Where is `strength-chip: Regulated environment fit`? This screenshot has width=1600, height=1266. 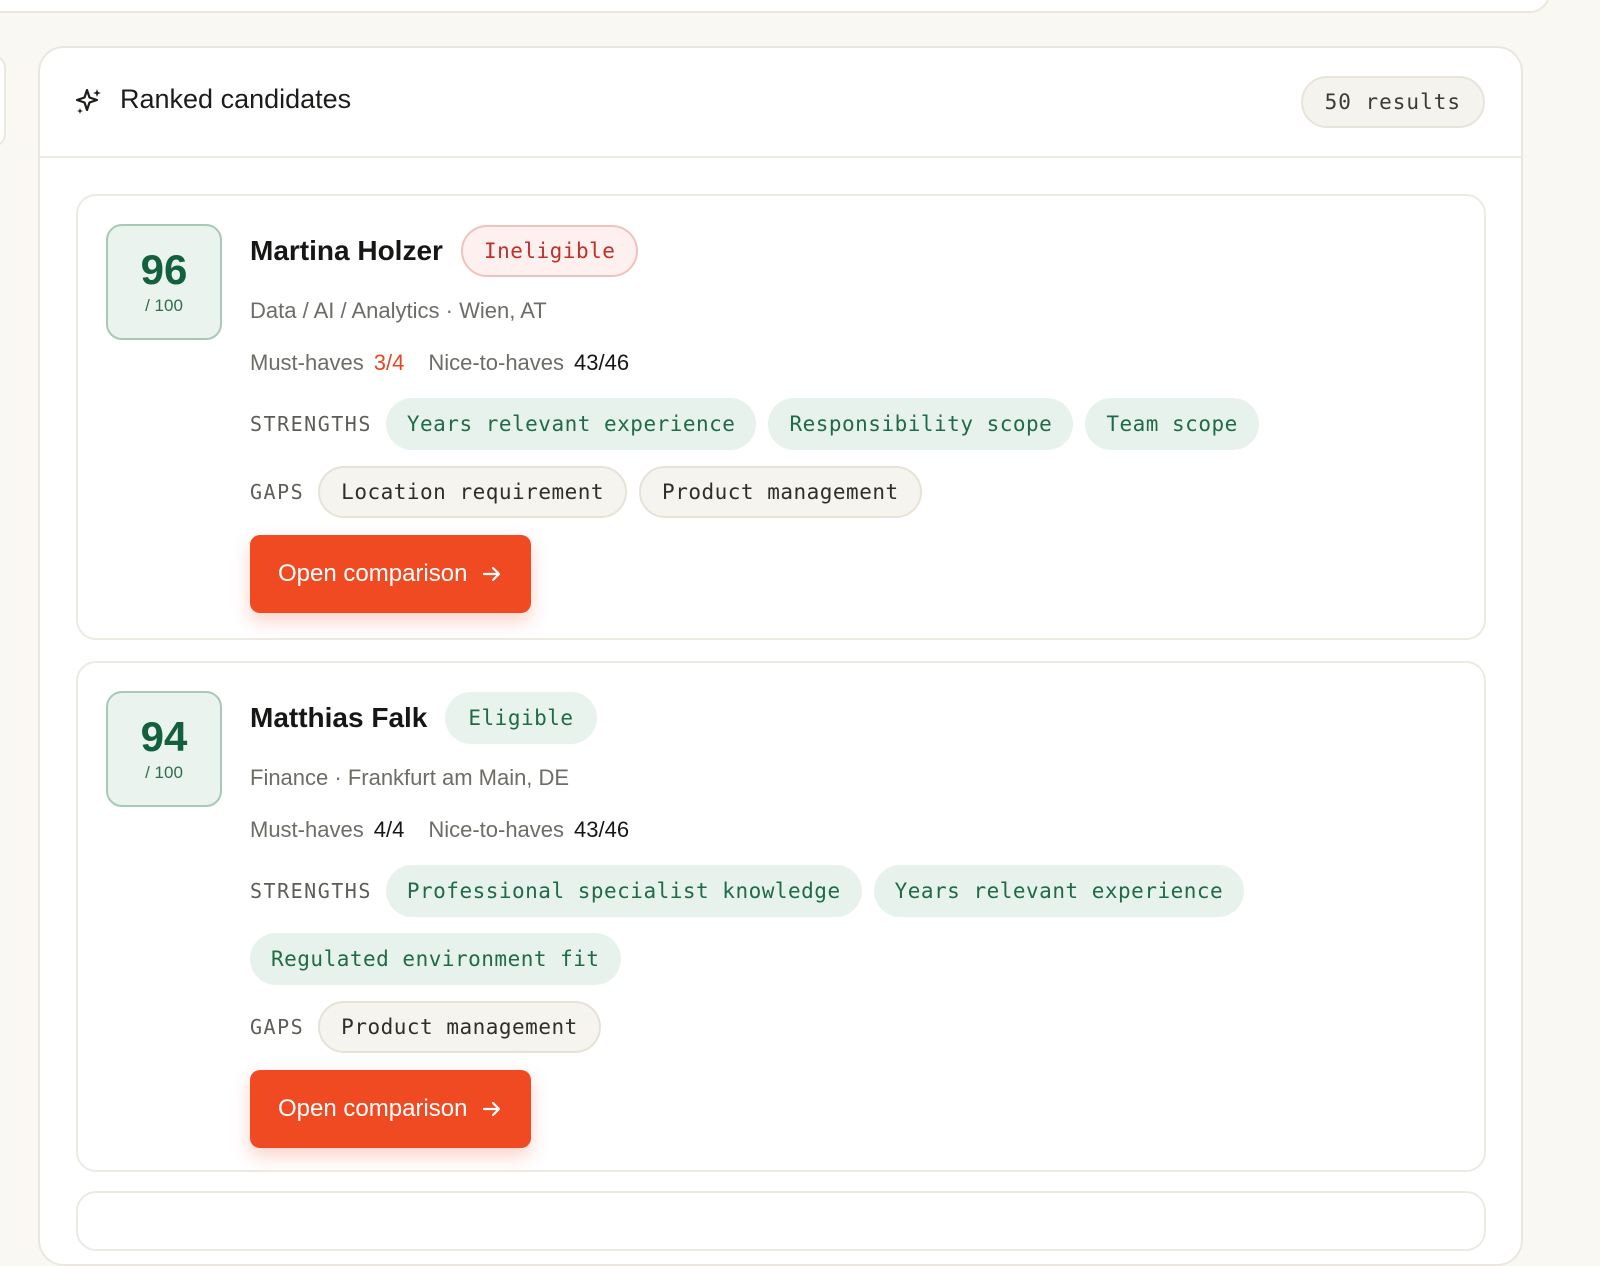 strength-chip: Regulated environment fit is located at coordinates (435, 959).